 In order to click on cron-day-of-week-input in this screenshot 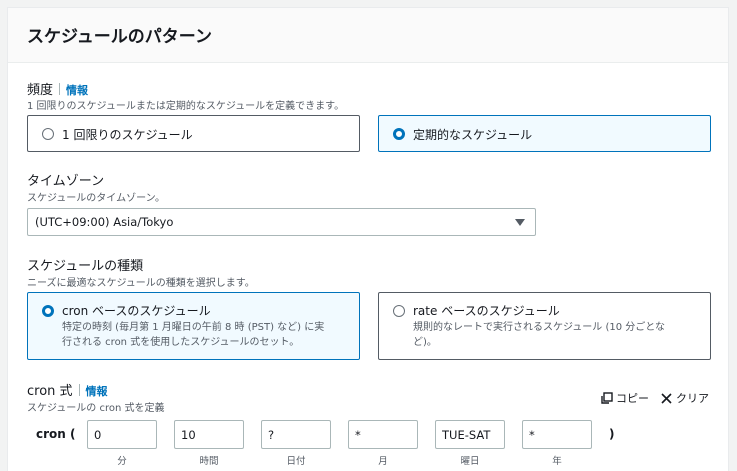, I will do `click(470, 434)`.